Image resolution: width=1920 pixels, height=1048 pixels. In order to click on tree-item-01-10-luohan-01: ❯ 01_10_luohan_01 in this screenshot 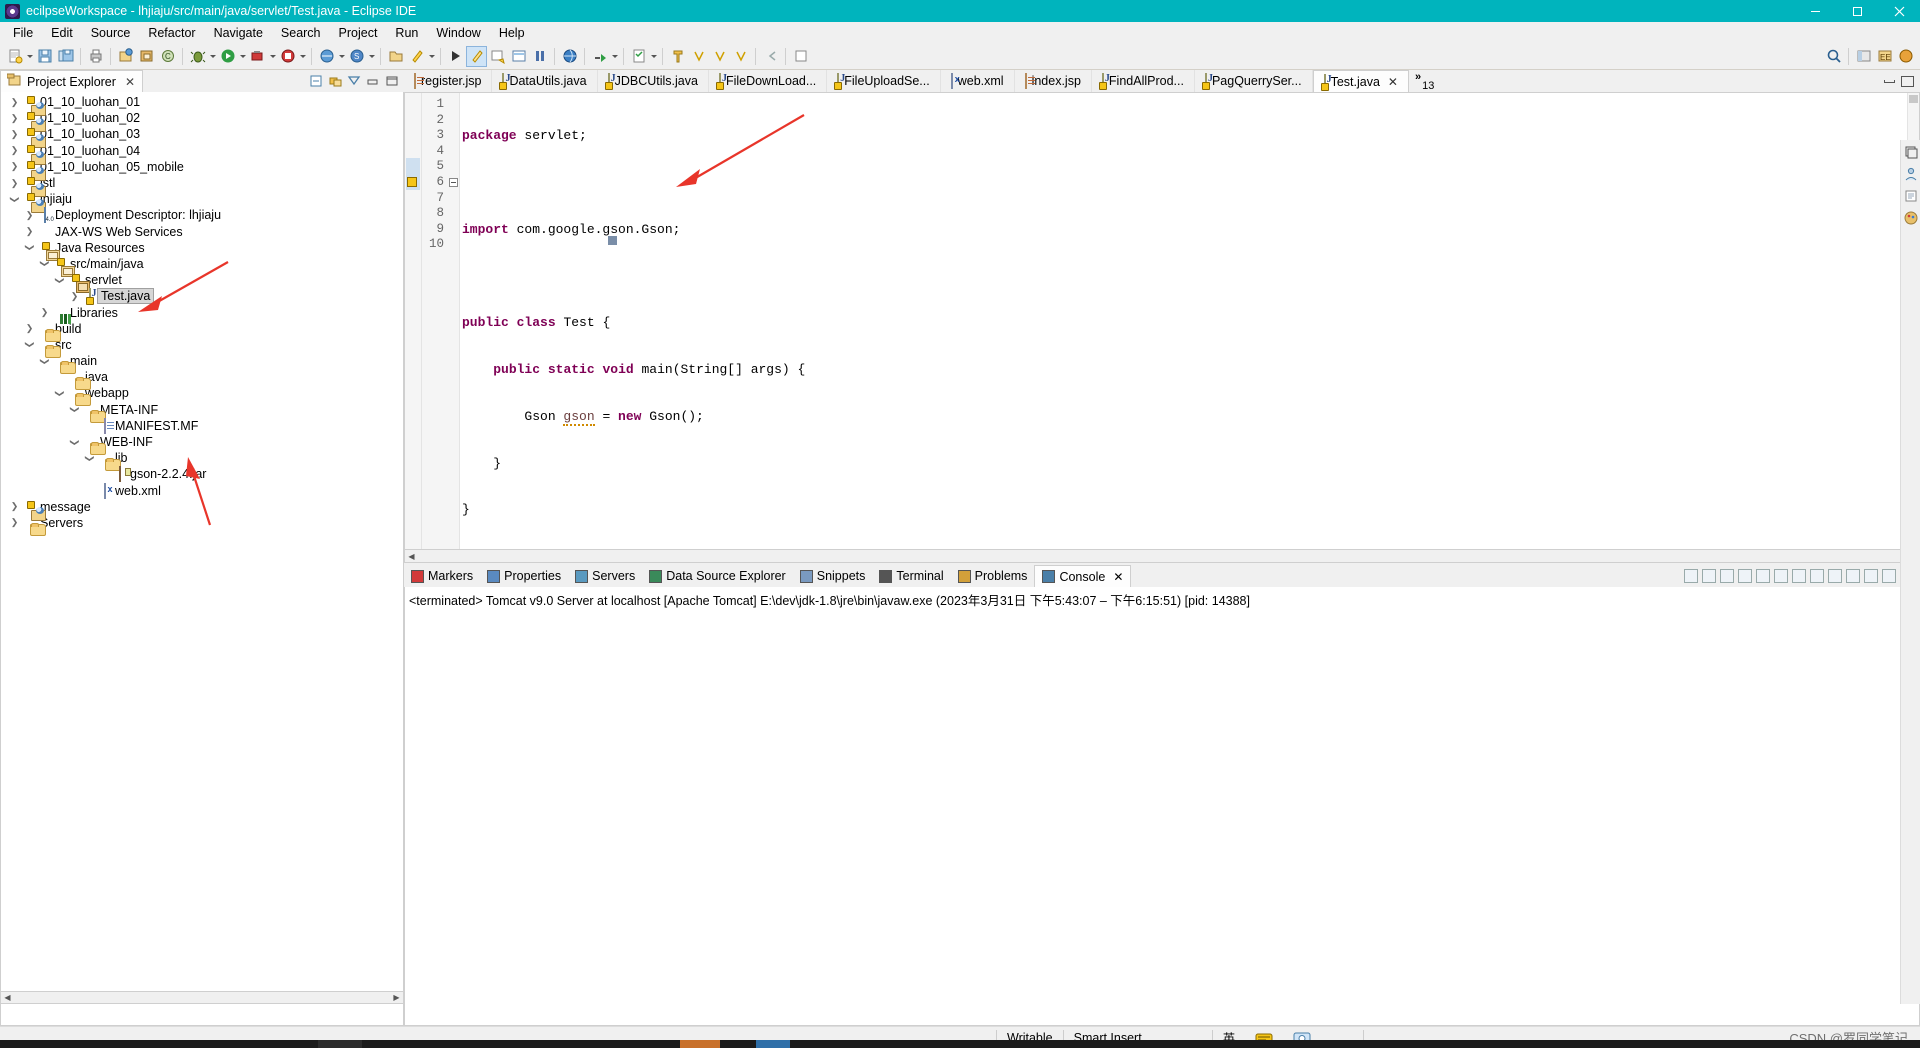, I will do `click(202, 102)`.